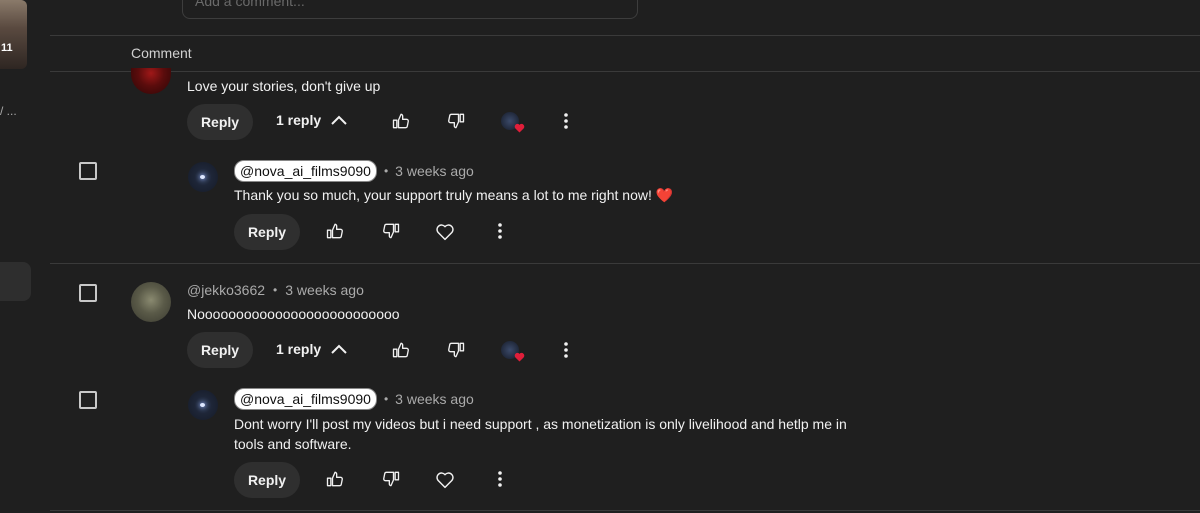  What do you see at coordinates (15, 281) in the screenshot?
I see `sidebar-selected-item` at bounding box center [15, 281].